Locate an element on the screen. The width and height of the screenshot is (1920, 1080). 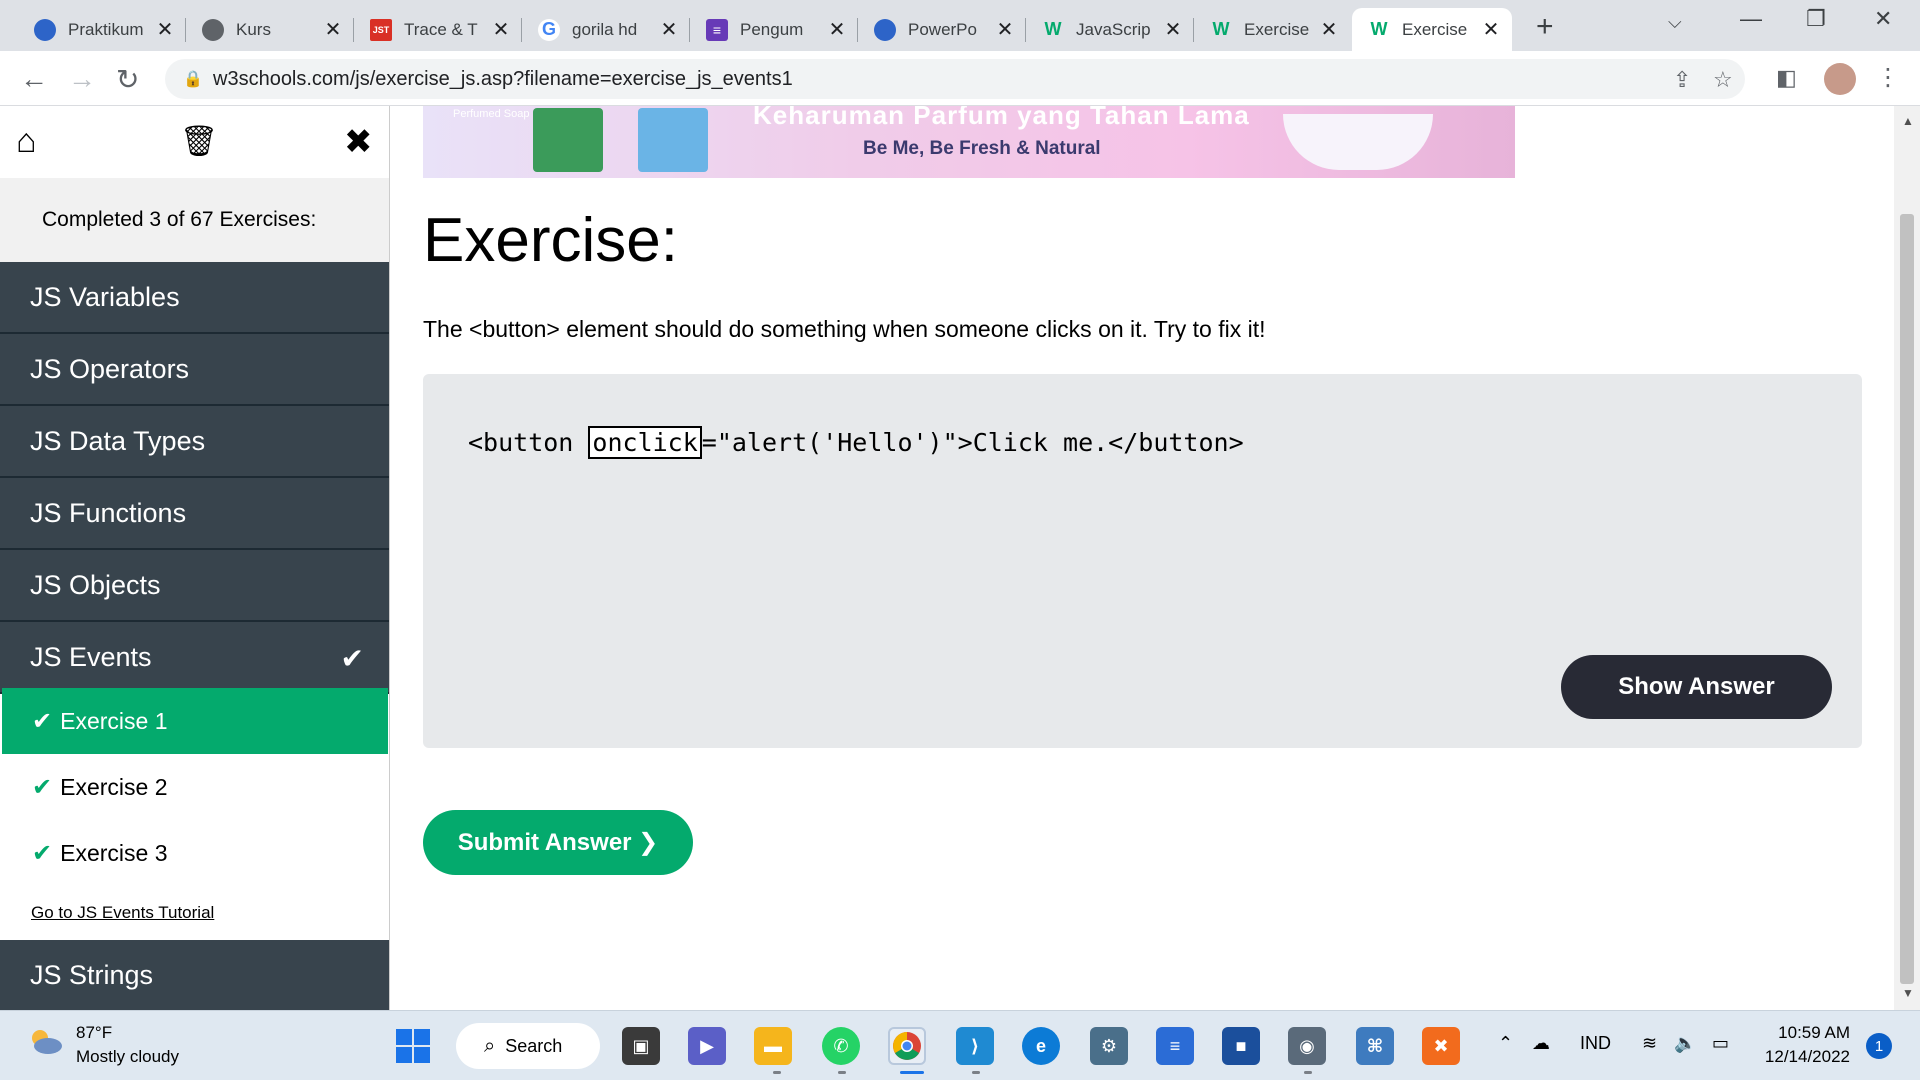
notification-badge: 1 is located at coordinates (1879, 1046).